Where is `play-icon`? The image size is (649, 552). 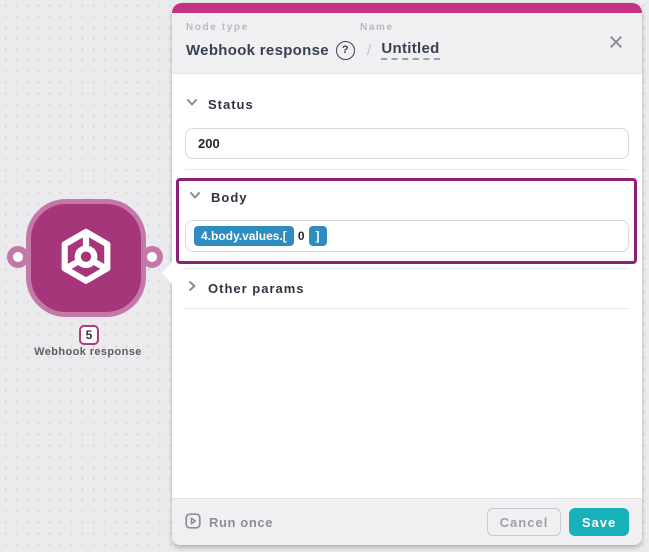
play-icon is located at coordinates (193, 522).